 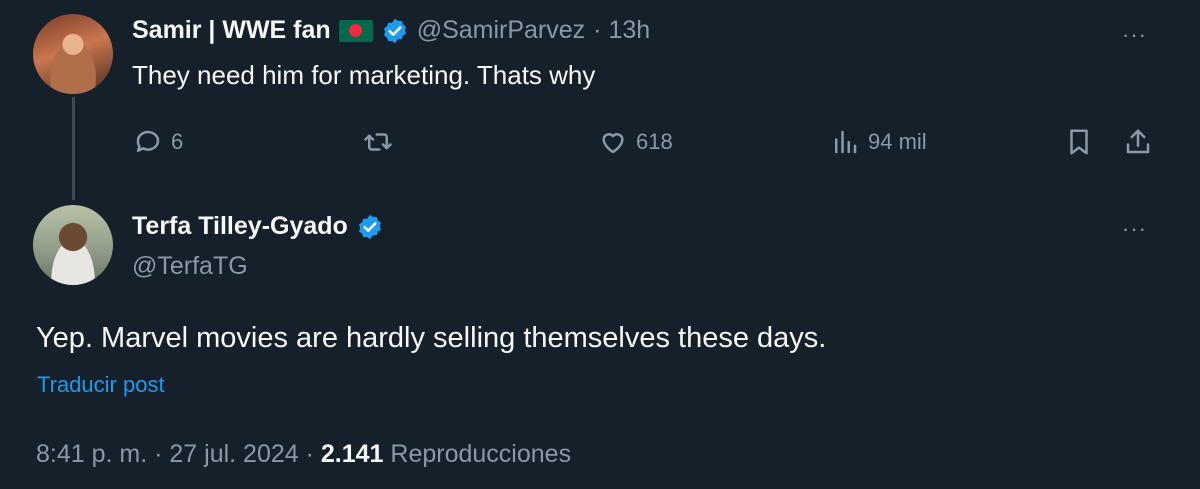 I want to click on author-handle: @TerfaTG, so click(x=190, y=266).